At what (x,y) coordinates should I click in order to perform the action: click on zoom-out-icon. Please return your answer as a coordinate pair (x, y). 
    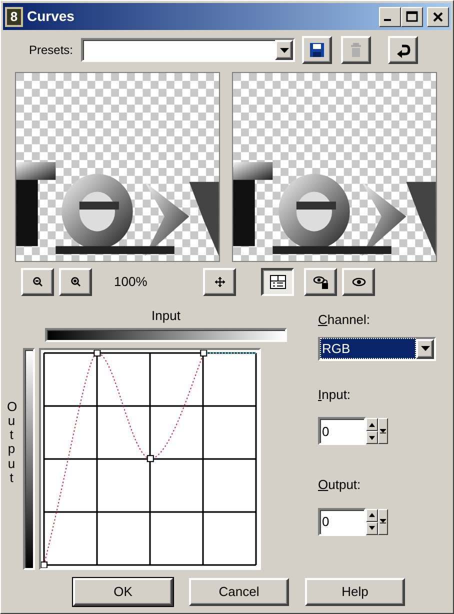
    Looking at the image, I should click on (37, 282).